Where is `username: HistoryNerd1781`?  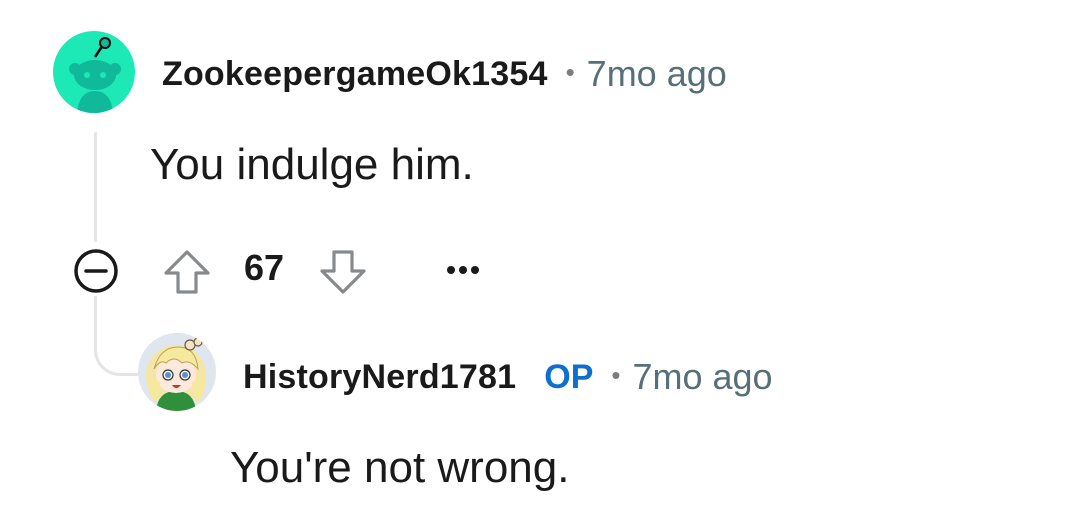
username: HistoryNerd1781 is located at coordinates (379, 377).